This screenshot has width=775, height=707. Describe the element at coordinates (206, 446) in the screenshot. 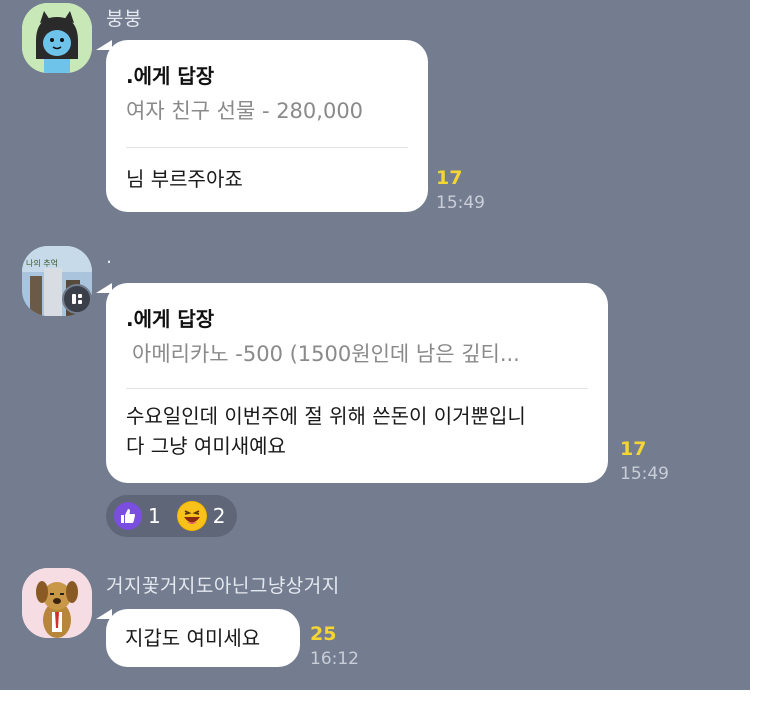

I see `message-text-line: 다 그냥 여미새예요` at that location.